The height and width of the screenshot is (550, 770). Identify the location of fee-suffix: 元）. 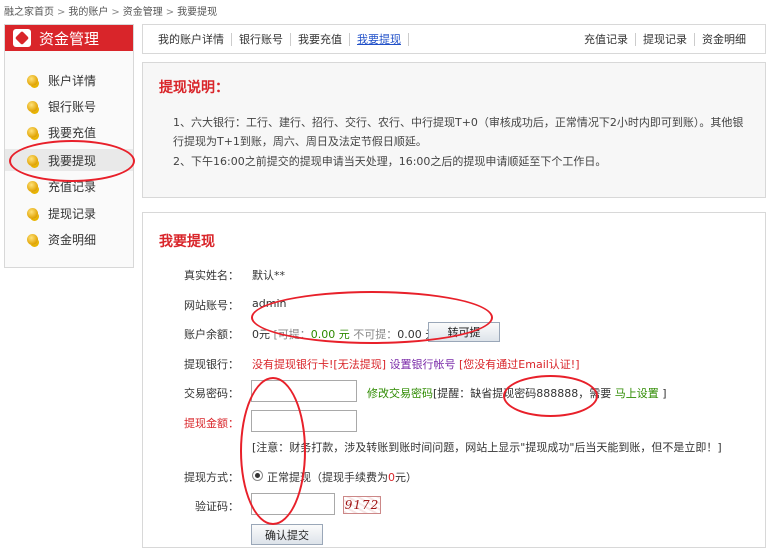
(406, 477).